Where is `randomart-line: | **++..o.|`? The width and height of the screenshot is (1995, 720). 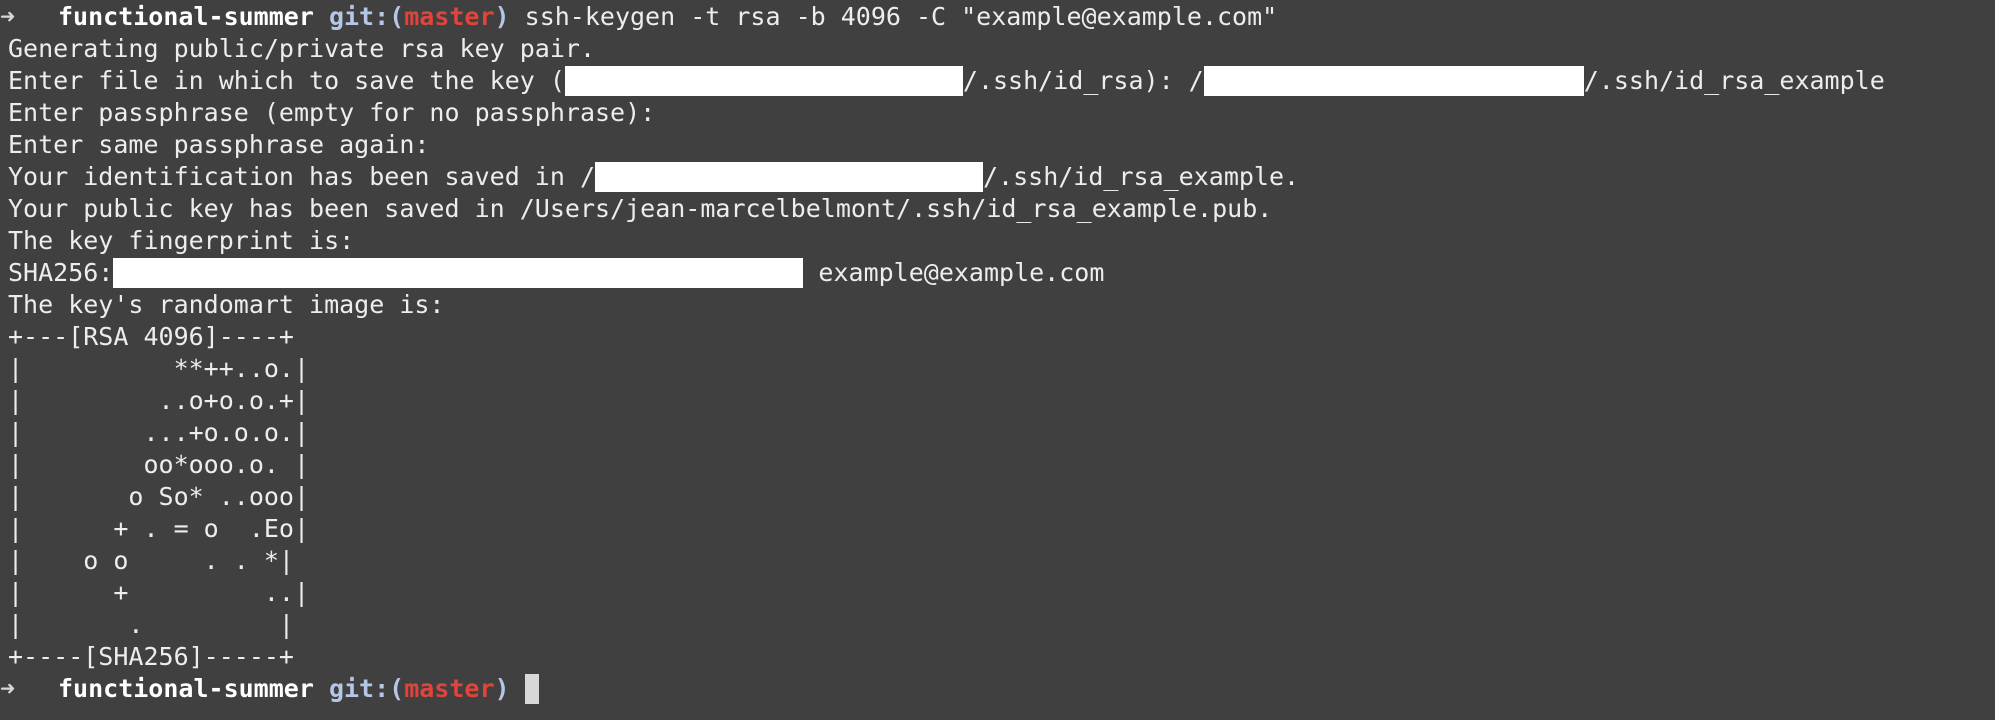 randomart-line: | **++..o.| is located at coordinates (159, 368).